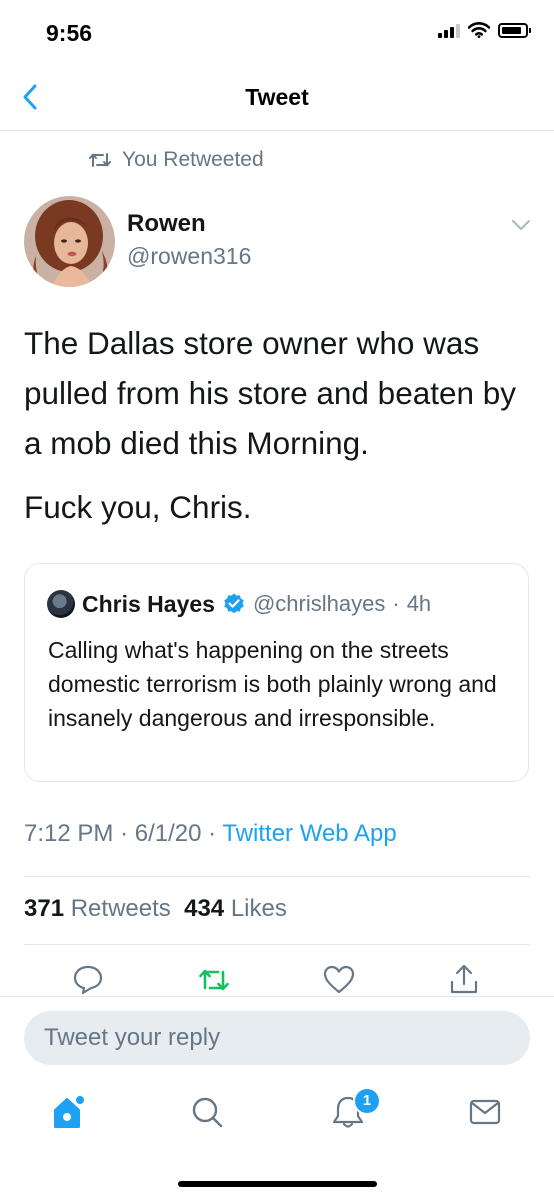 Image resolution: width=554 pixels, height=1200 pixels. Describe the element at coordinates (234, 603) in the screenshot. I see `verified-badge-icon` at that location.